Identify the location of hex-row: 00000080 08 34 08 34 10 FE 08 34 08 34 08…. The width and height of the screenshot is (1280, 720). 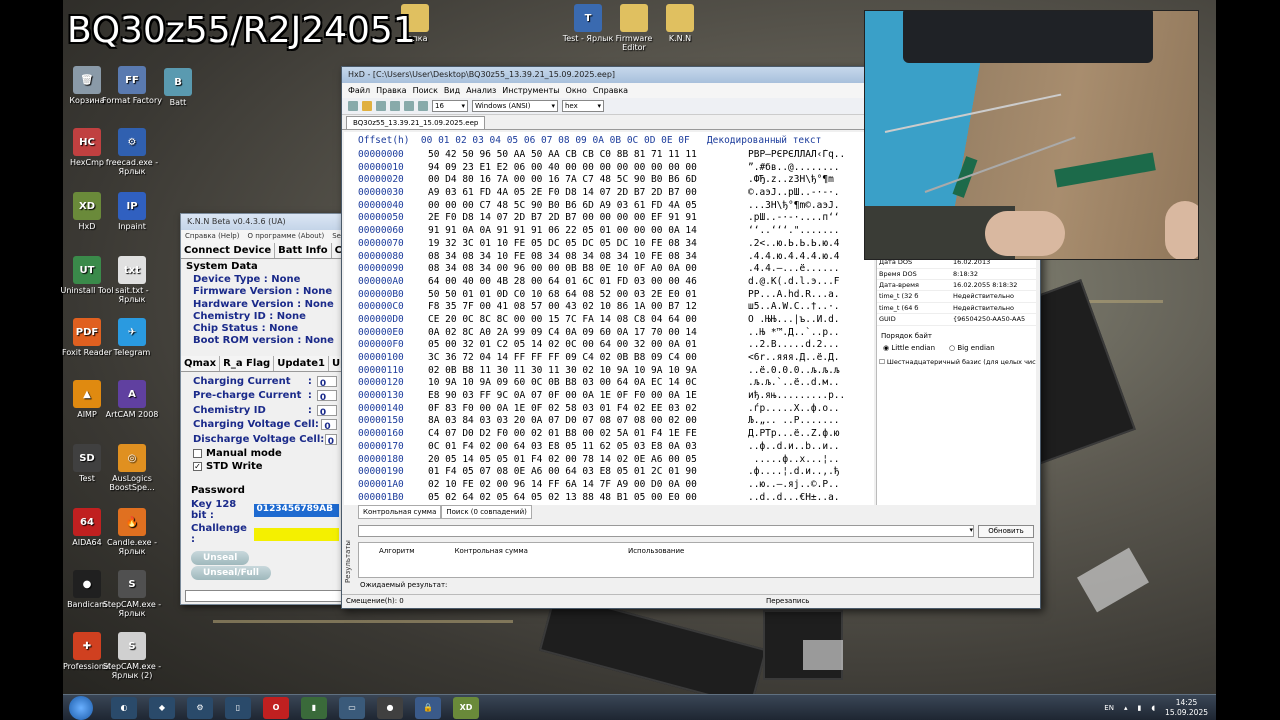
(609, 257).